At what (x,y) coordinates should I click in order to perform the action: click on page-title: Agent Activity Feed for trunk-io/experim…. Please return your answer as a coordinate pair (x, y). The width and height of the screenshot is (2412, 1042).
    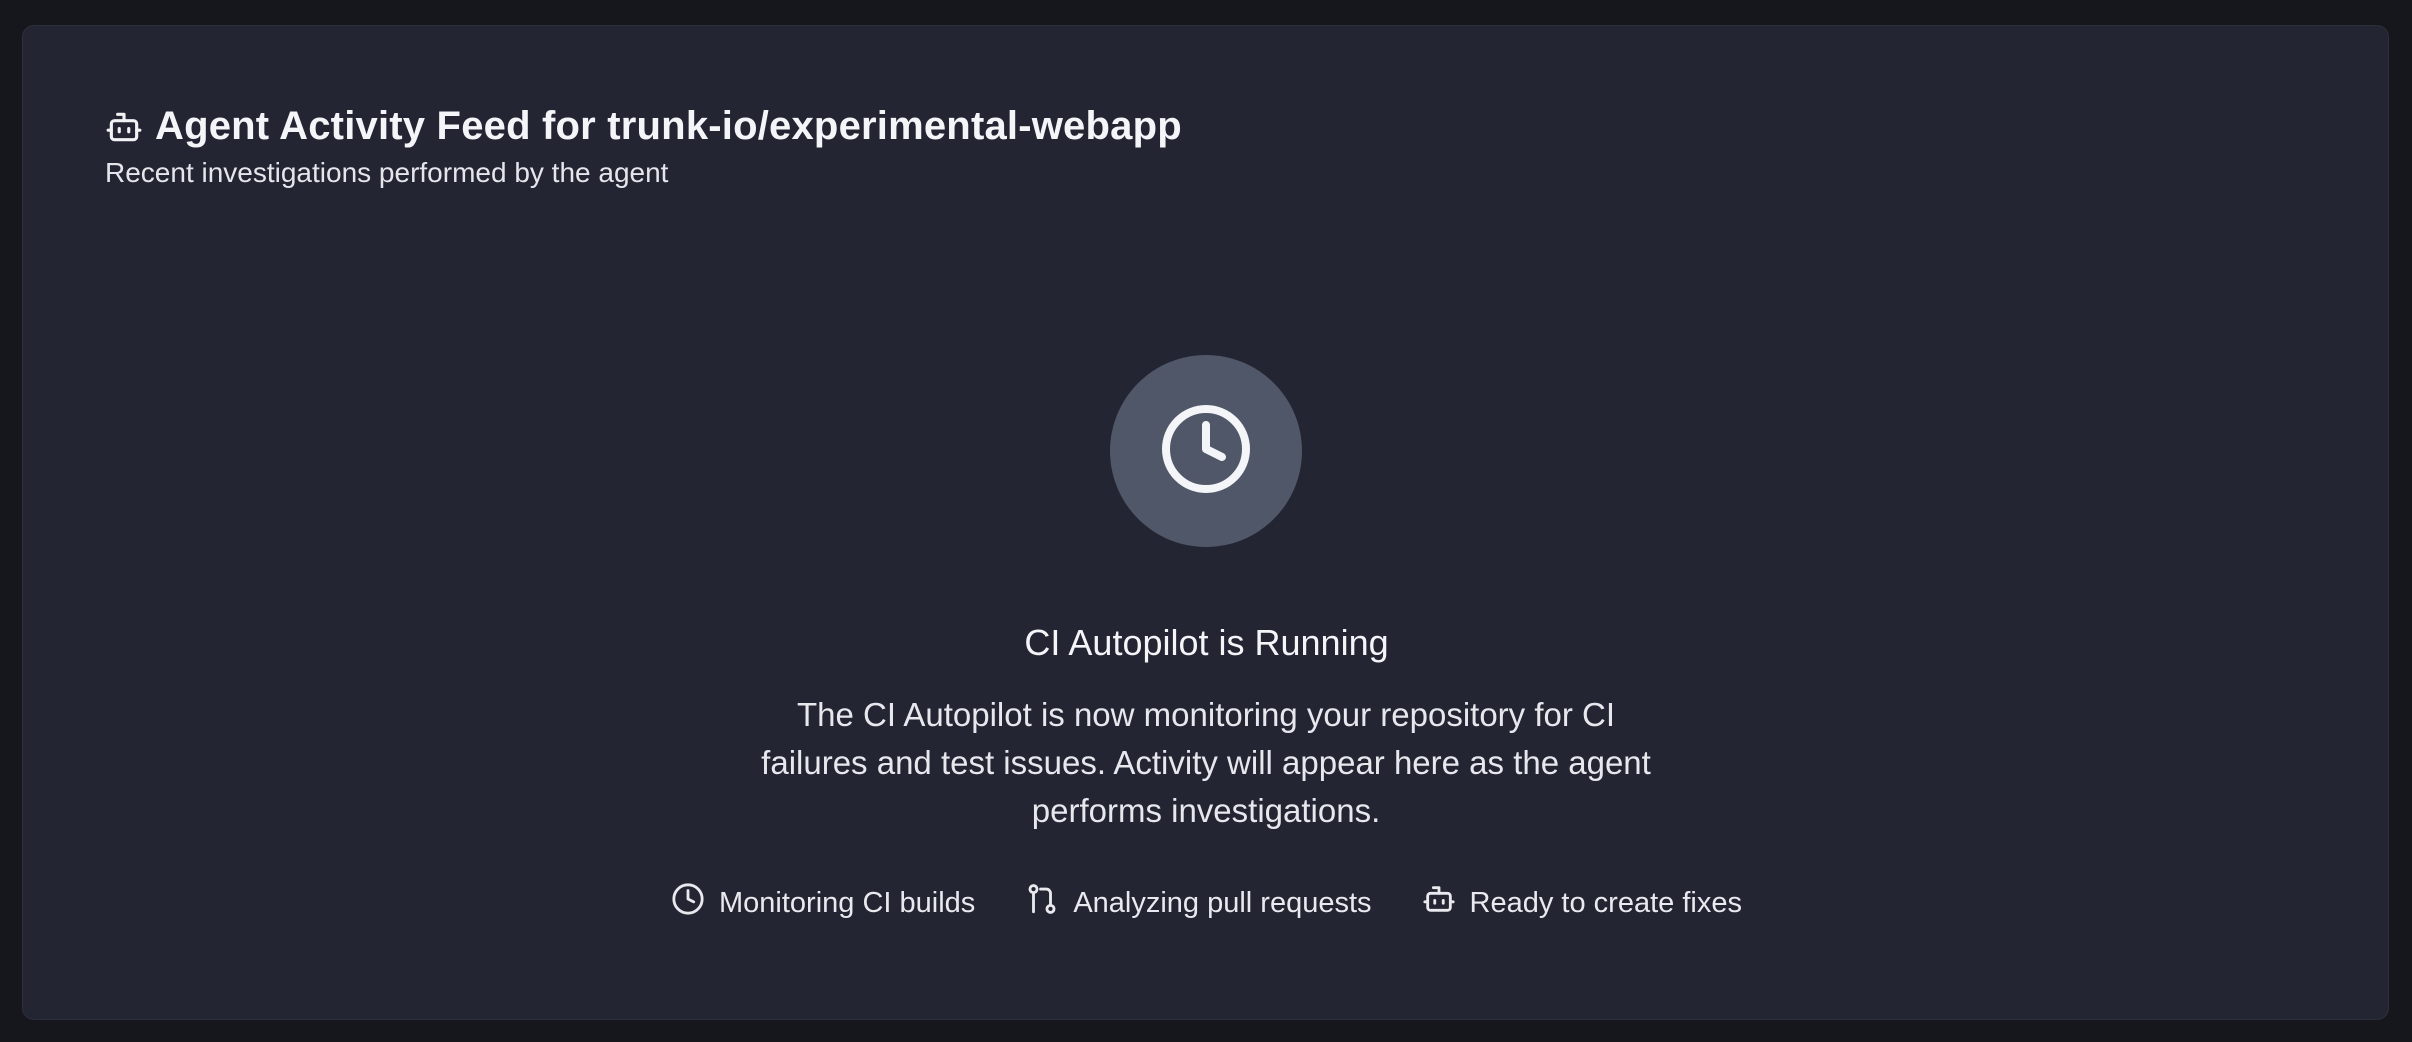
    Looking at the image, I should click on (668, 126).